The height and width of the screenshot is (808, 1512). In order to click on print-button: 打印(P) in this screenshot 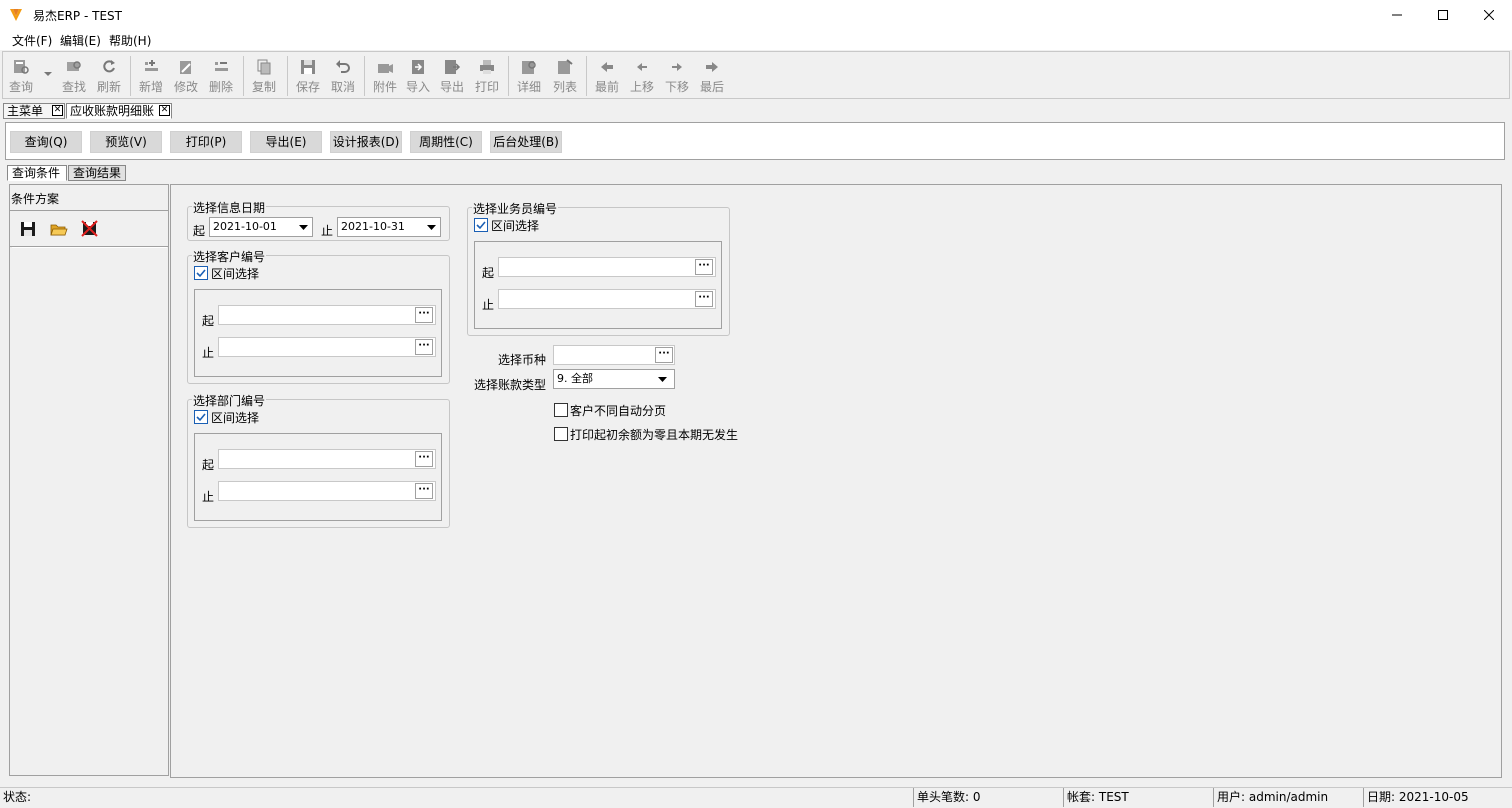, I will do `click(206, 142)`.